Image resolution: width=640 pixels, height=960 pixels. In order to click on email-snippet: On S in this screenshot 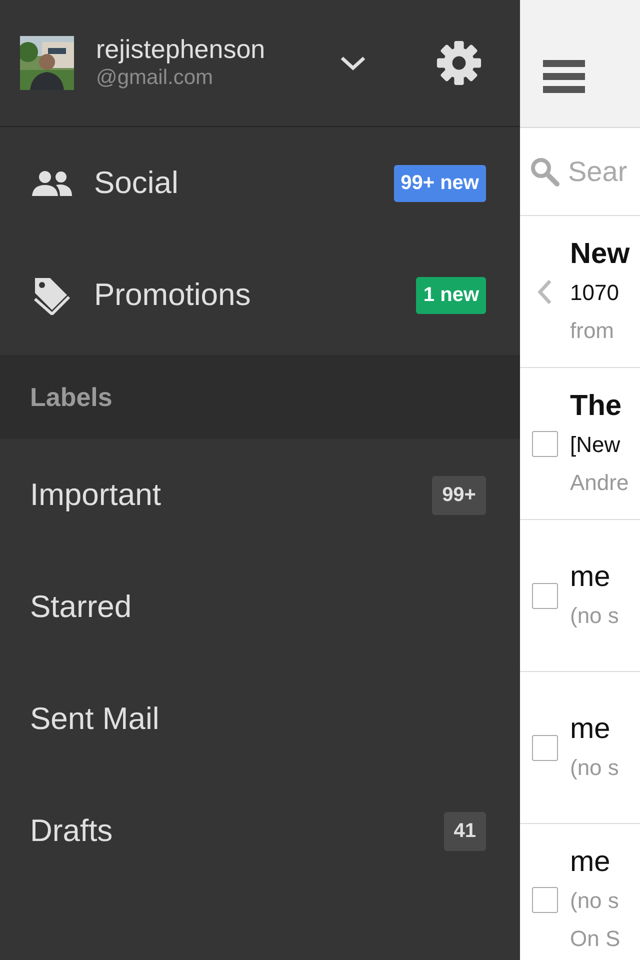, I will do `click(595, 938)`.